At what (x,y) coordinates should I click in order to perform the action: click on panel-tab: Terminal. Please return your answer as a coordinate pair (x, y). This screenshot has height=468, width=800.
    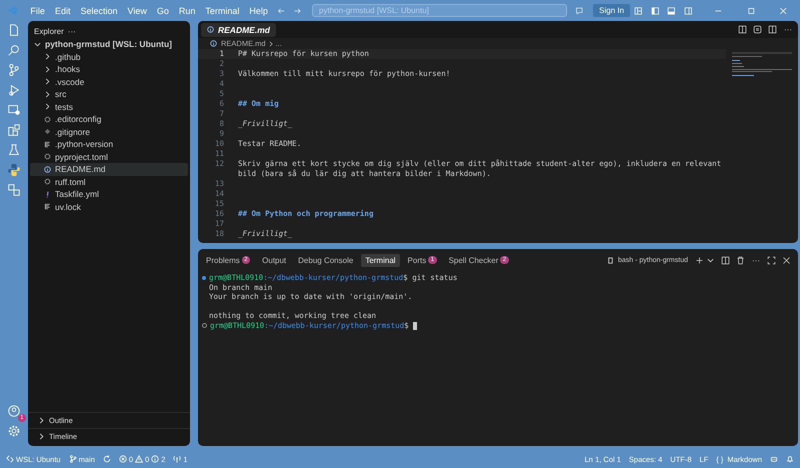
    Looking at the image, I should click on (380, 260).